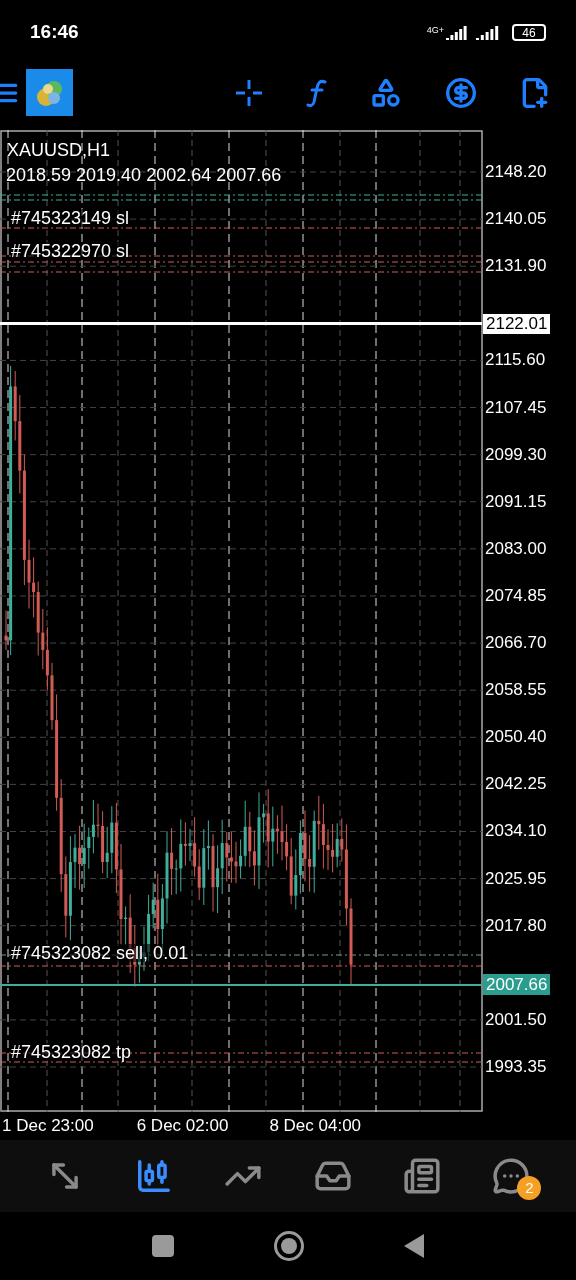 The width and height of the screenshot is (576, 1280). What do you see at coordinates (100, 953) in the screenshot?
I see `order-label: #745323082 sell, 0.01` at bounding box center [100, 953].